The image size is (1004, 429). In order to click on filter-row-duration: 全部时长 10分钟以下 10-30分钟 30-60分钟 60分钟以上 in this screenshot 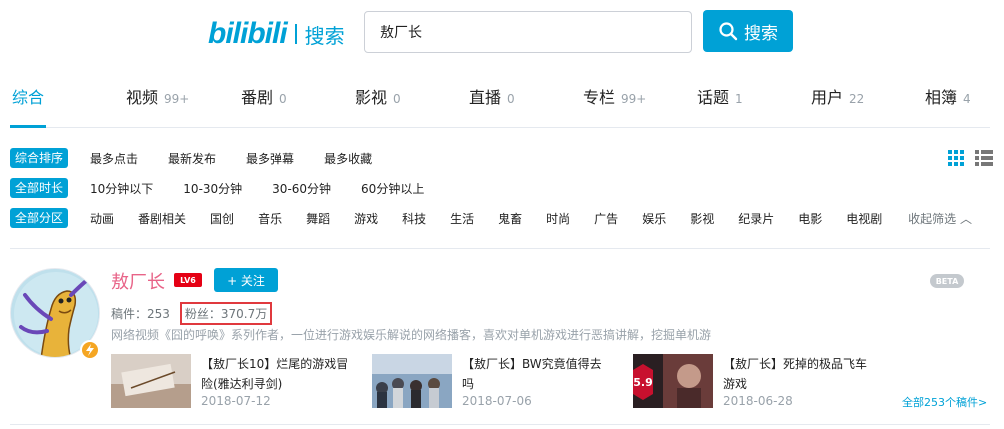, I will do `click(500, 188)`.